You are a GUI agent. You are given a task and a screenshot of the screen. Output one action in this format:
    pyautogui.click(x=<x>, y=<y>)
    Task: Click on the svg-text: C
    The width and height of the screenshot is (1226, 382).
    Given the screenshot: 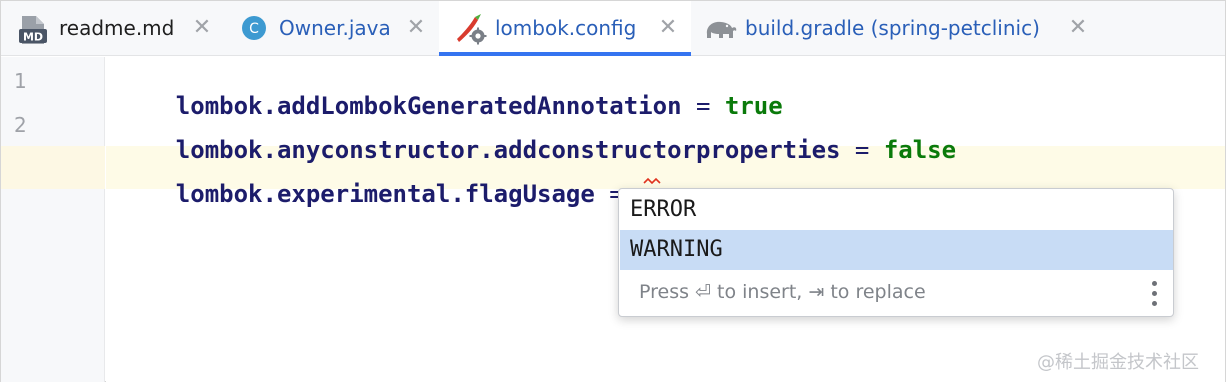 What is the action you would take?
    pyautogui.click(x=254, y=29)
    